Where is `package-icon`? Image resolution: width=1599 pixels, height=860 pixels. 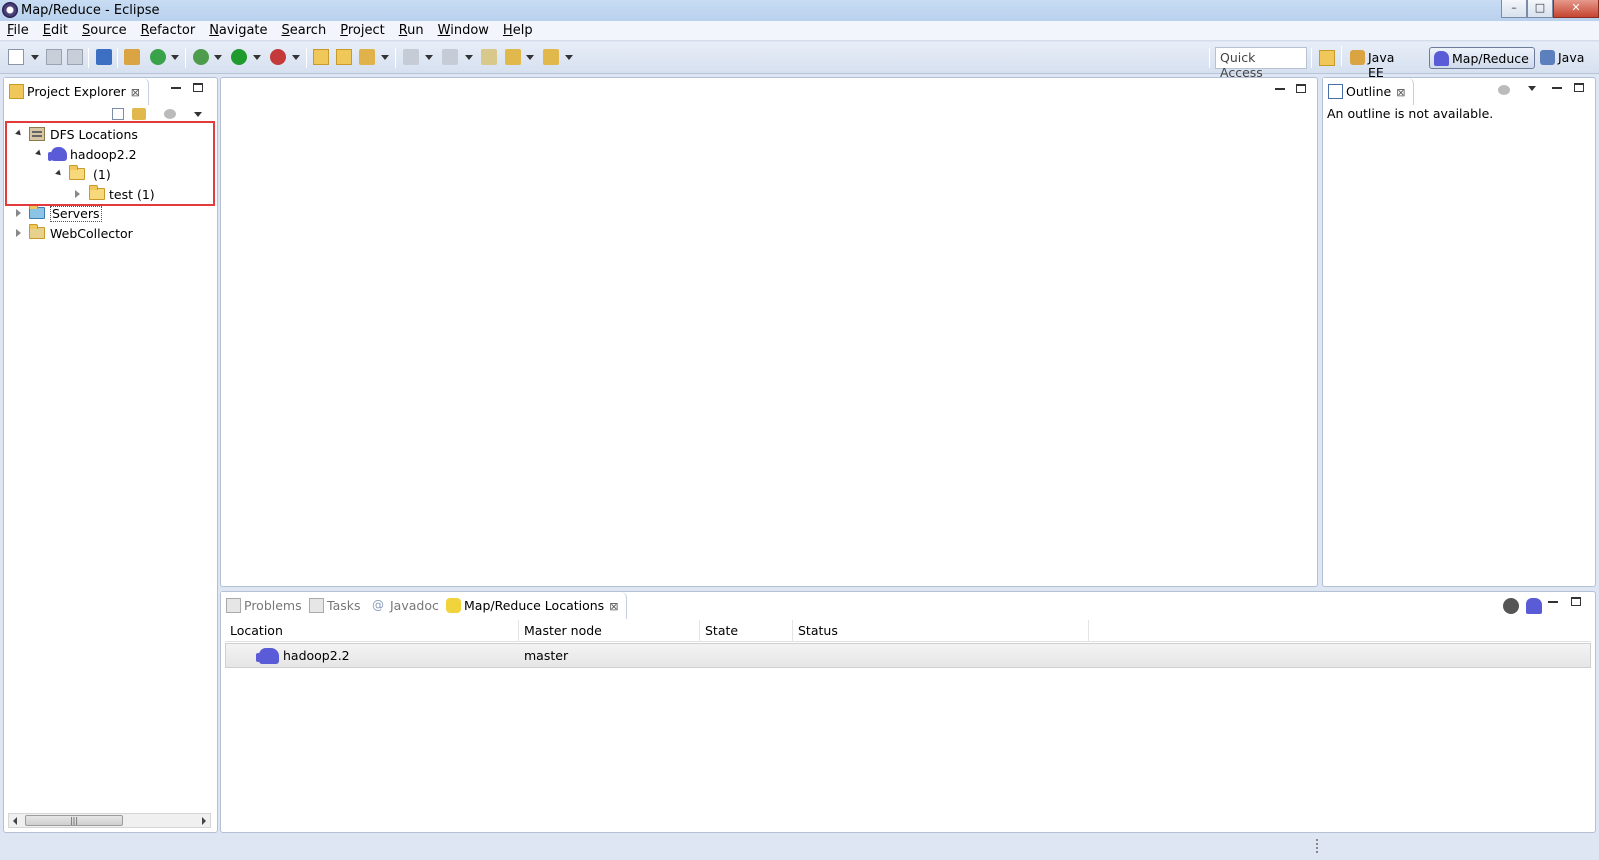
package-icon is located at coordinates (132, 57).